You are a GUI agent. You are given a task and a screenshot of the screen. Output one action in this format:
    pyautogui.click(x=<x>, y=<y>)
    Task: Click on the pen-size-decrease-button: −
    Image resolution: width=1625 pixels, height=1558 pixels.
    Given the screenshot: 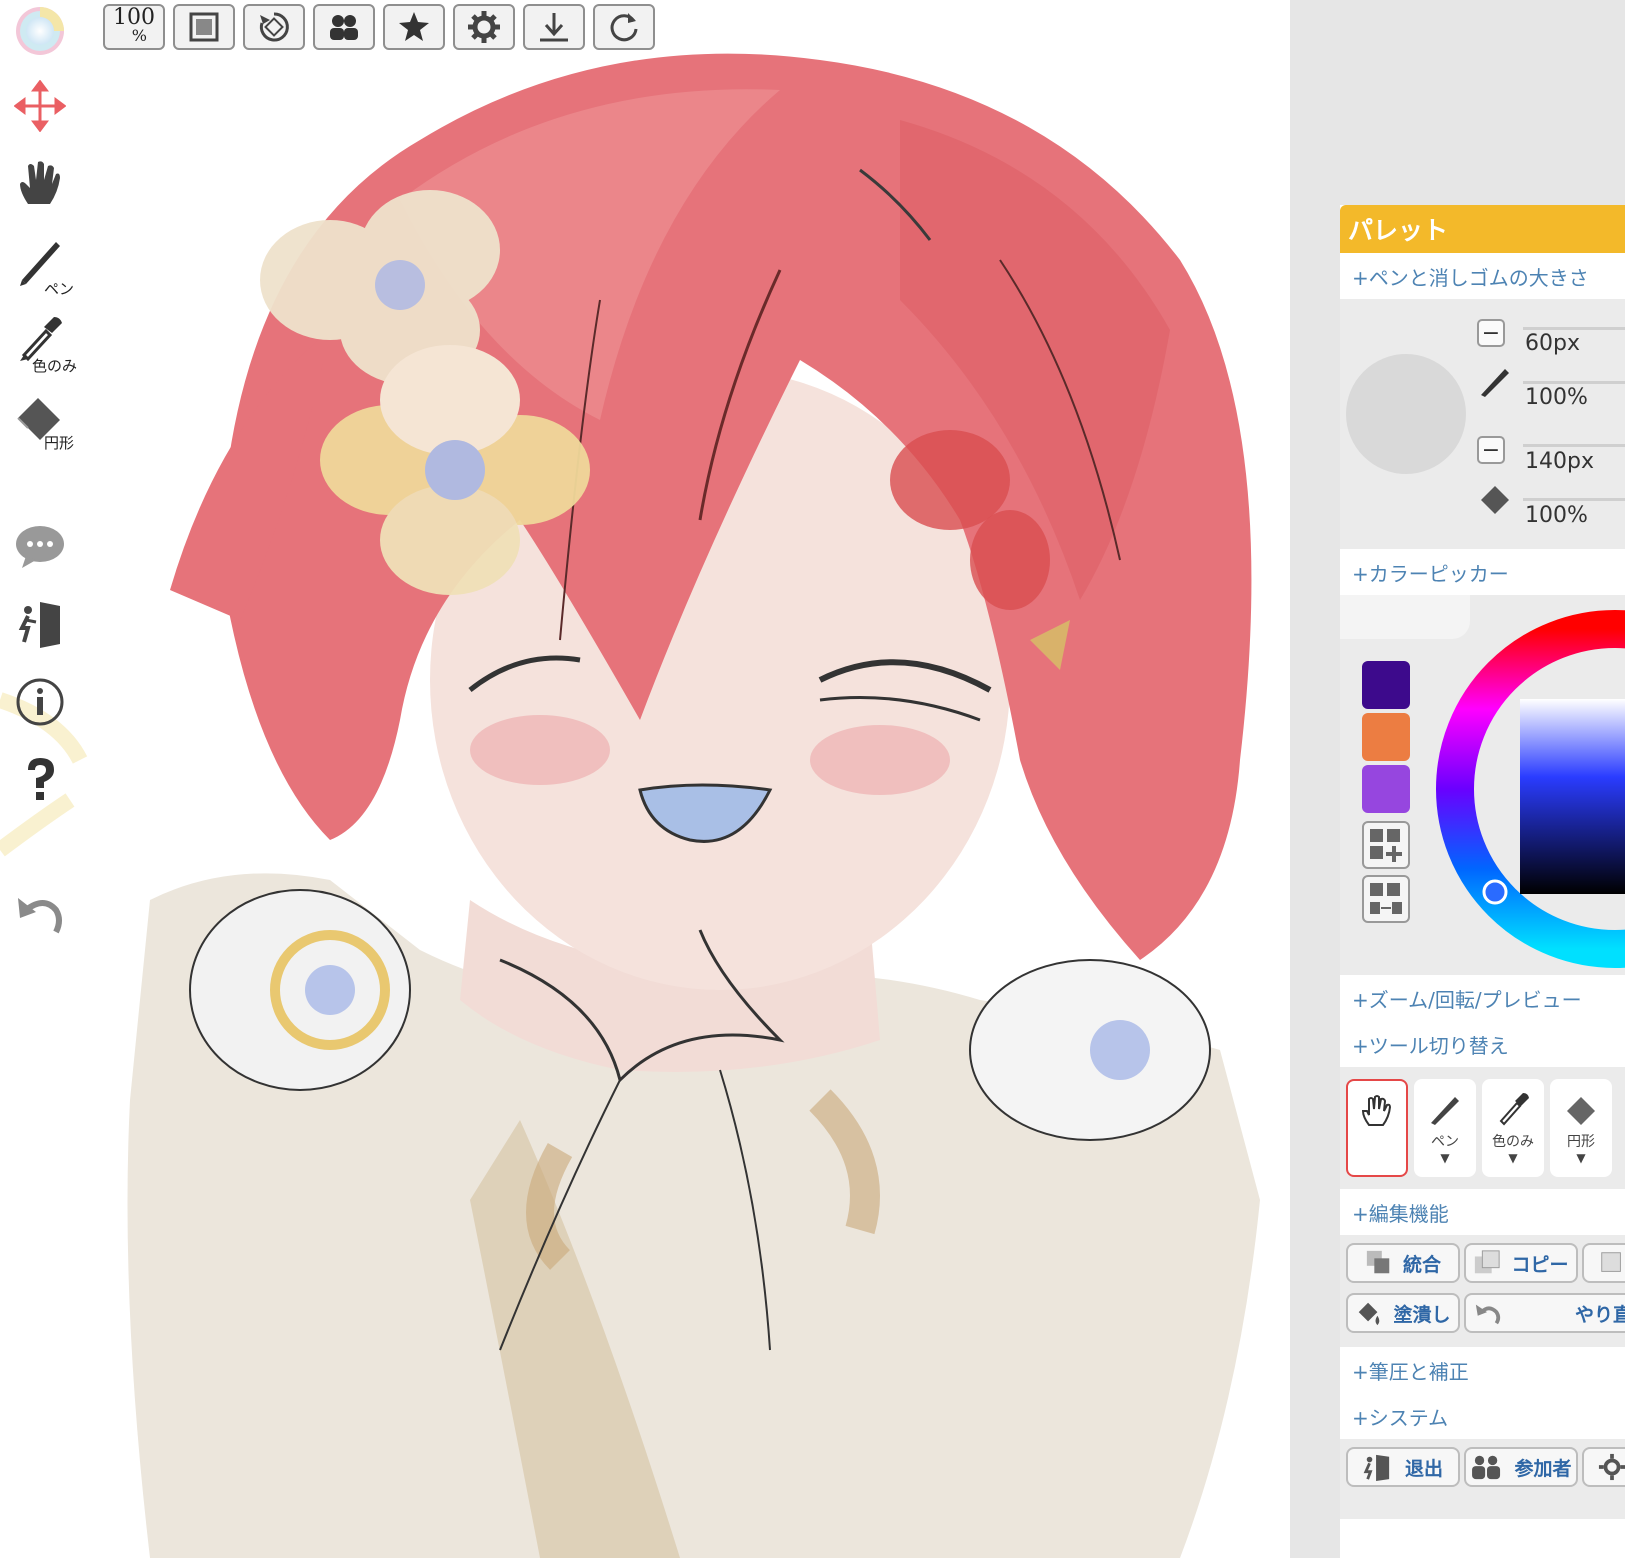 What is the action you would take?
    pyautogui.click(x=1491, y=333)
    